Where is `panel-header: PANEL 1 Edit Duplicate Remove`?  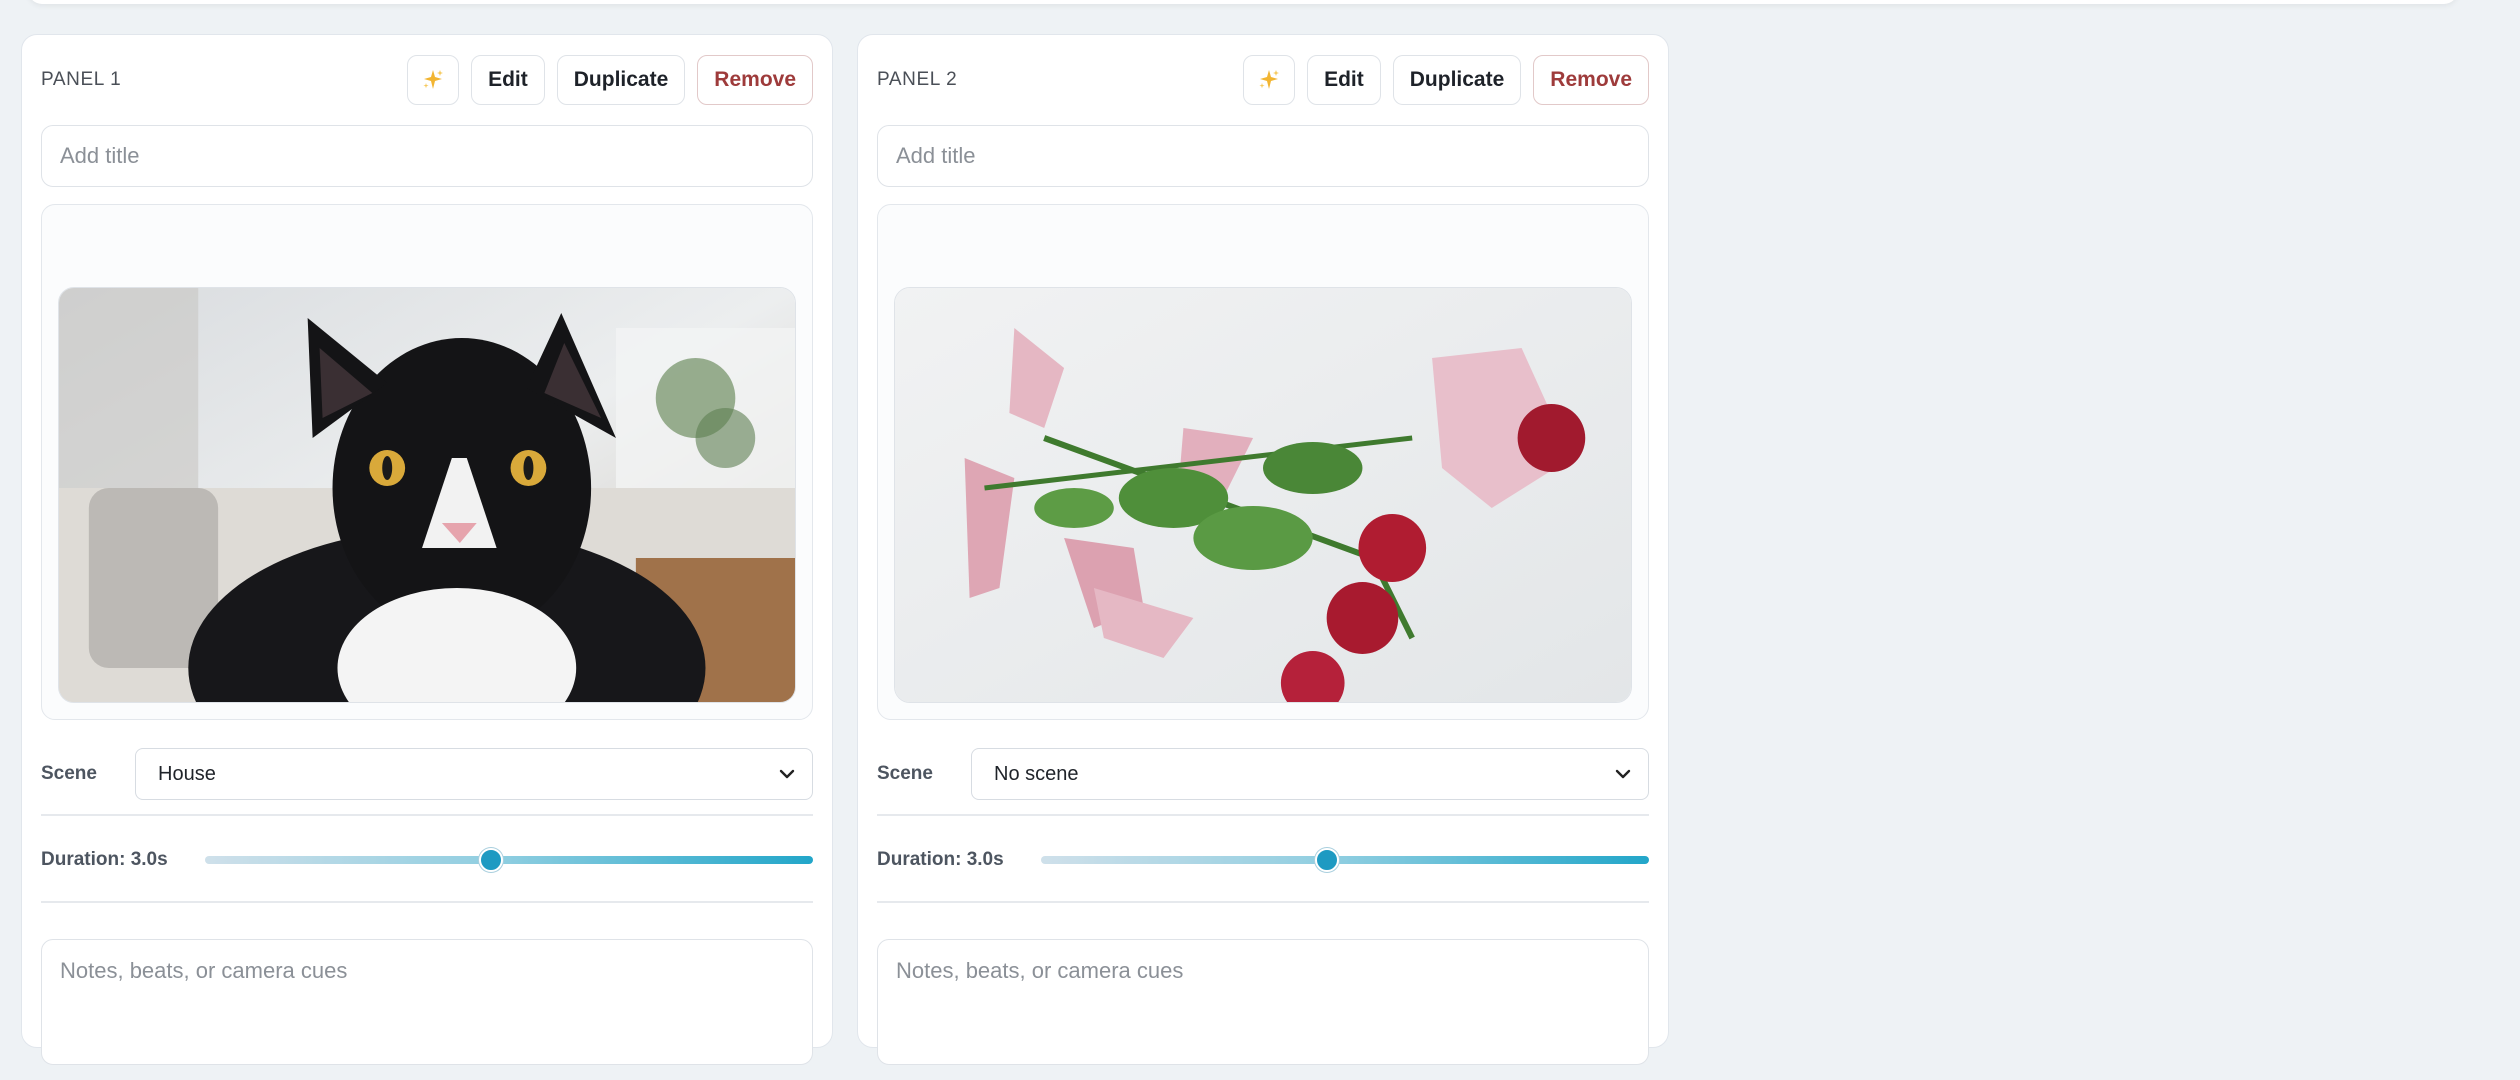 panel-header: PANEL 1 Edit Duplicate Remove is located at coordinates (427, 80).